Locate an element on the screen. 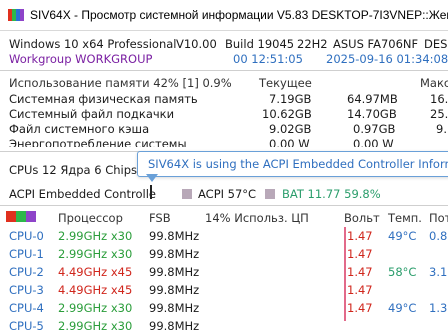 The image size is (448, 334). memory-row: Файл системного кэша 9.02GB 0.97GB 9. is located at coordinates (224, 129).